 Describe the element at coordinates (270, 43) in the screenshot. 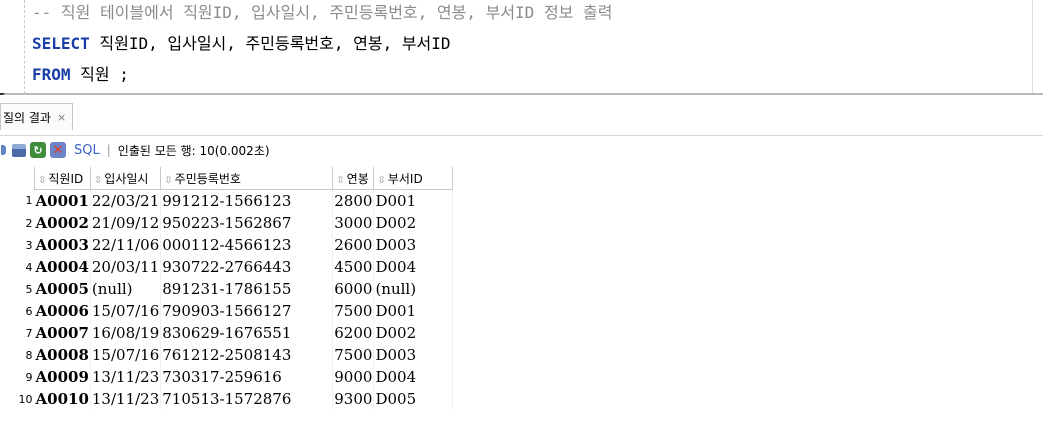

I see `select-columns: 직원ID, 입사일시, 주민등록번호, 연봉, 부서ID` at that location.